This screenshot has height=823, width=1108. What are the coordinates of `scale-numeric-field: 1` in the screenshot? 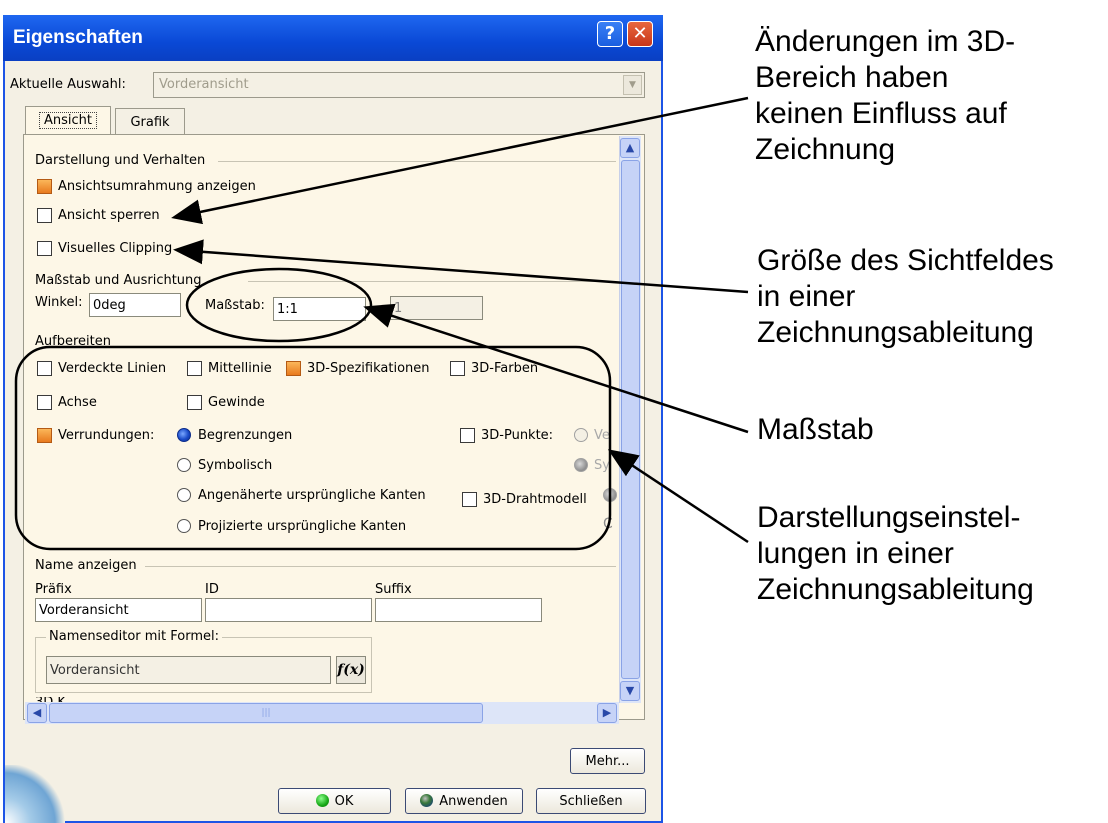 It's located at (436, 308).